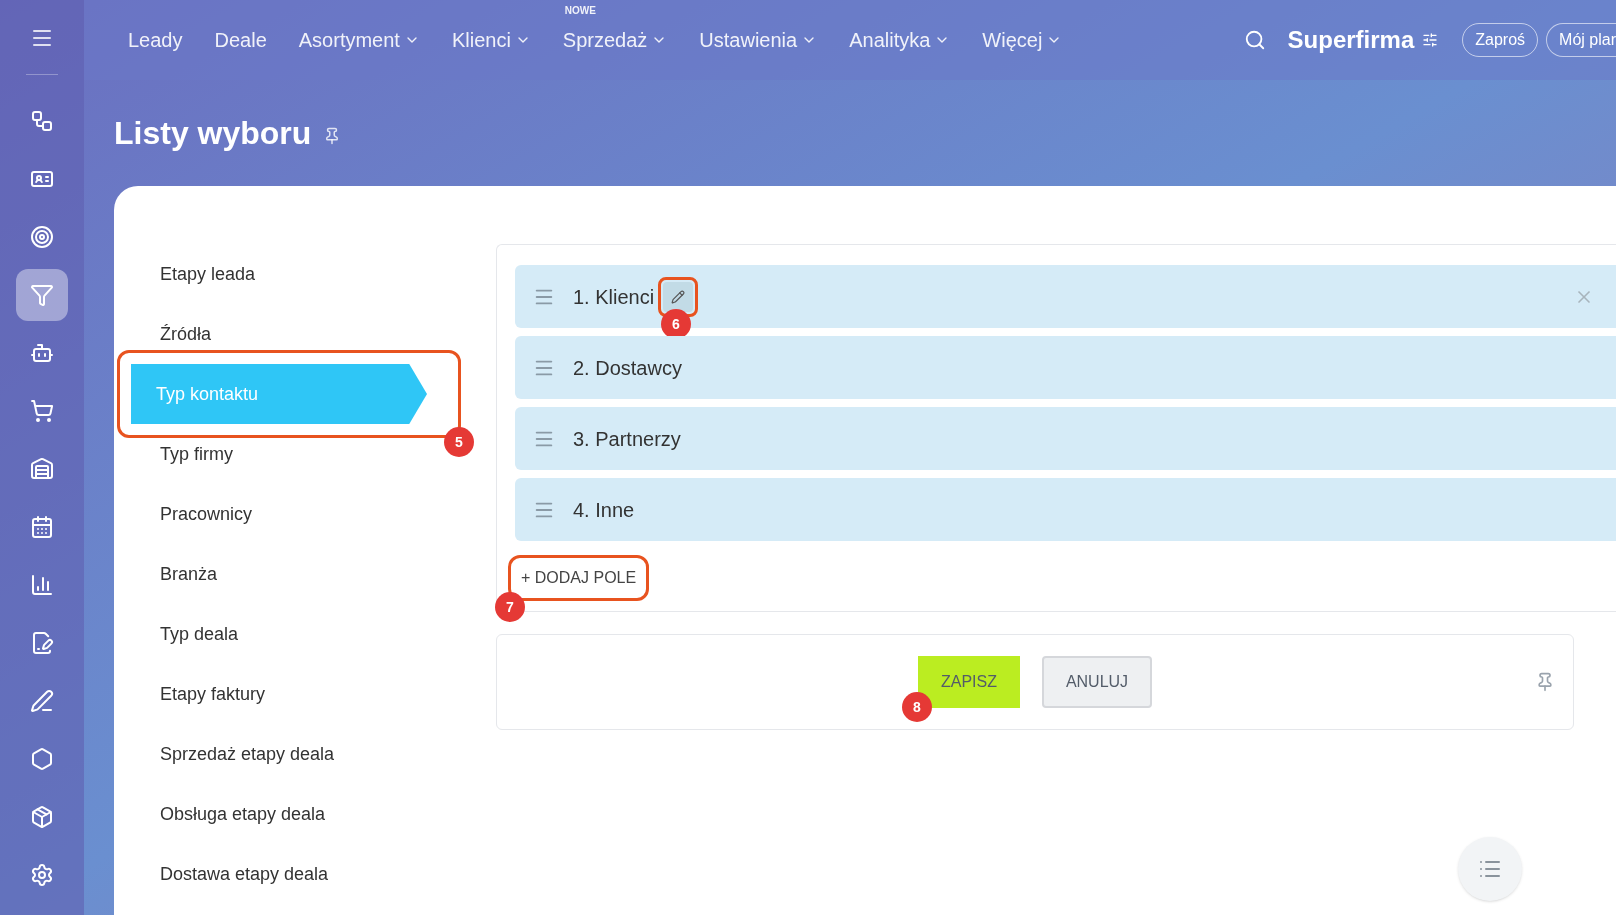 This screenshot has width=1616, height=915. What do you see at coordinates (1351, 40) in the screenshot?
I see `company-name: Superfirma` at bounding box center [1351, 40].